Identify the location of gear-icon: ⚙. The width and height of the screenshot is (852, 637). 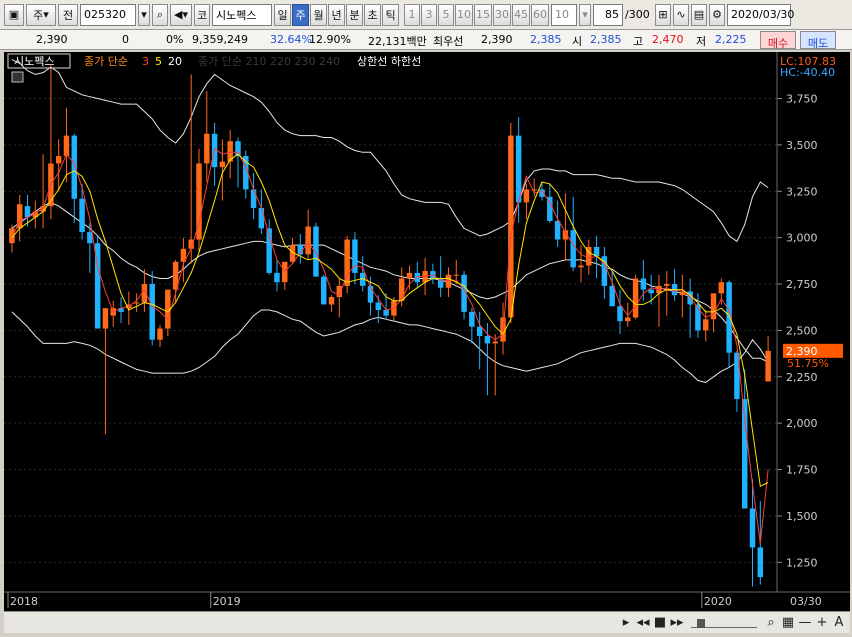
(717, 14).